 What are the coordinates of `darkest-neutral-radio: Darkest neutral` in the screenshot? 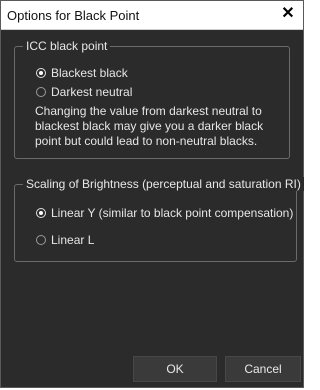 It's located at (84, 92).